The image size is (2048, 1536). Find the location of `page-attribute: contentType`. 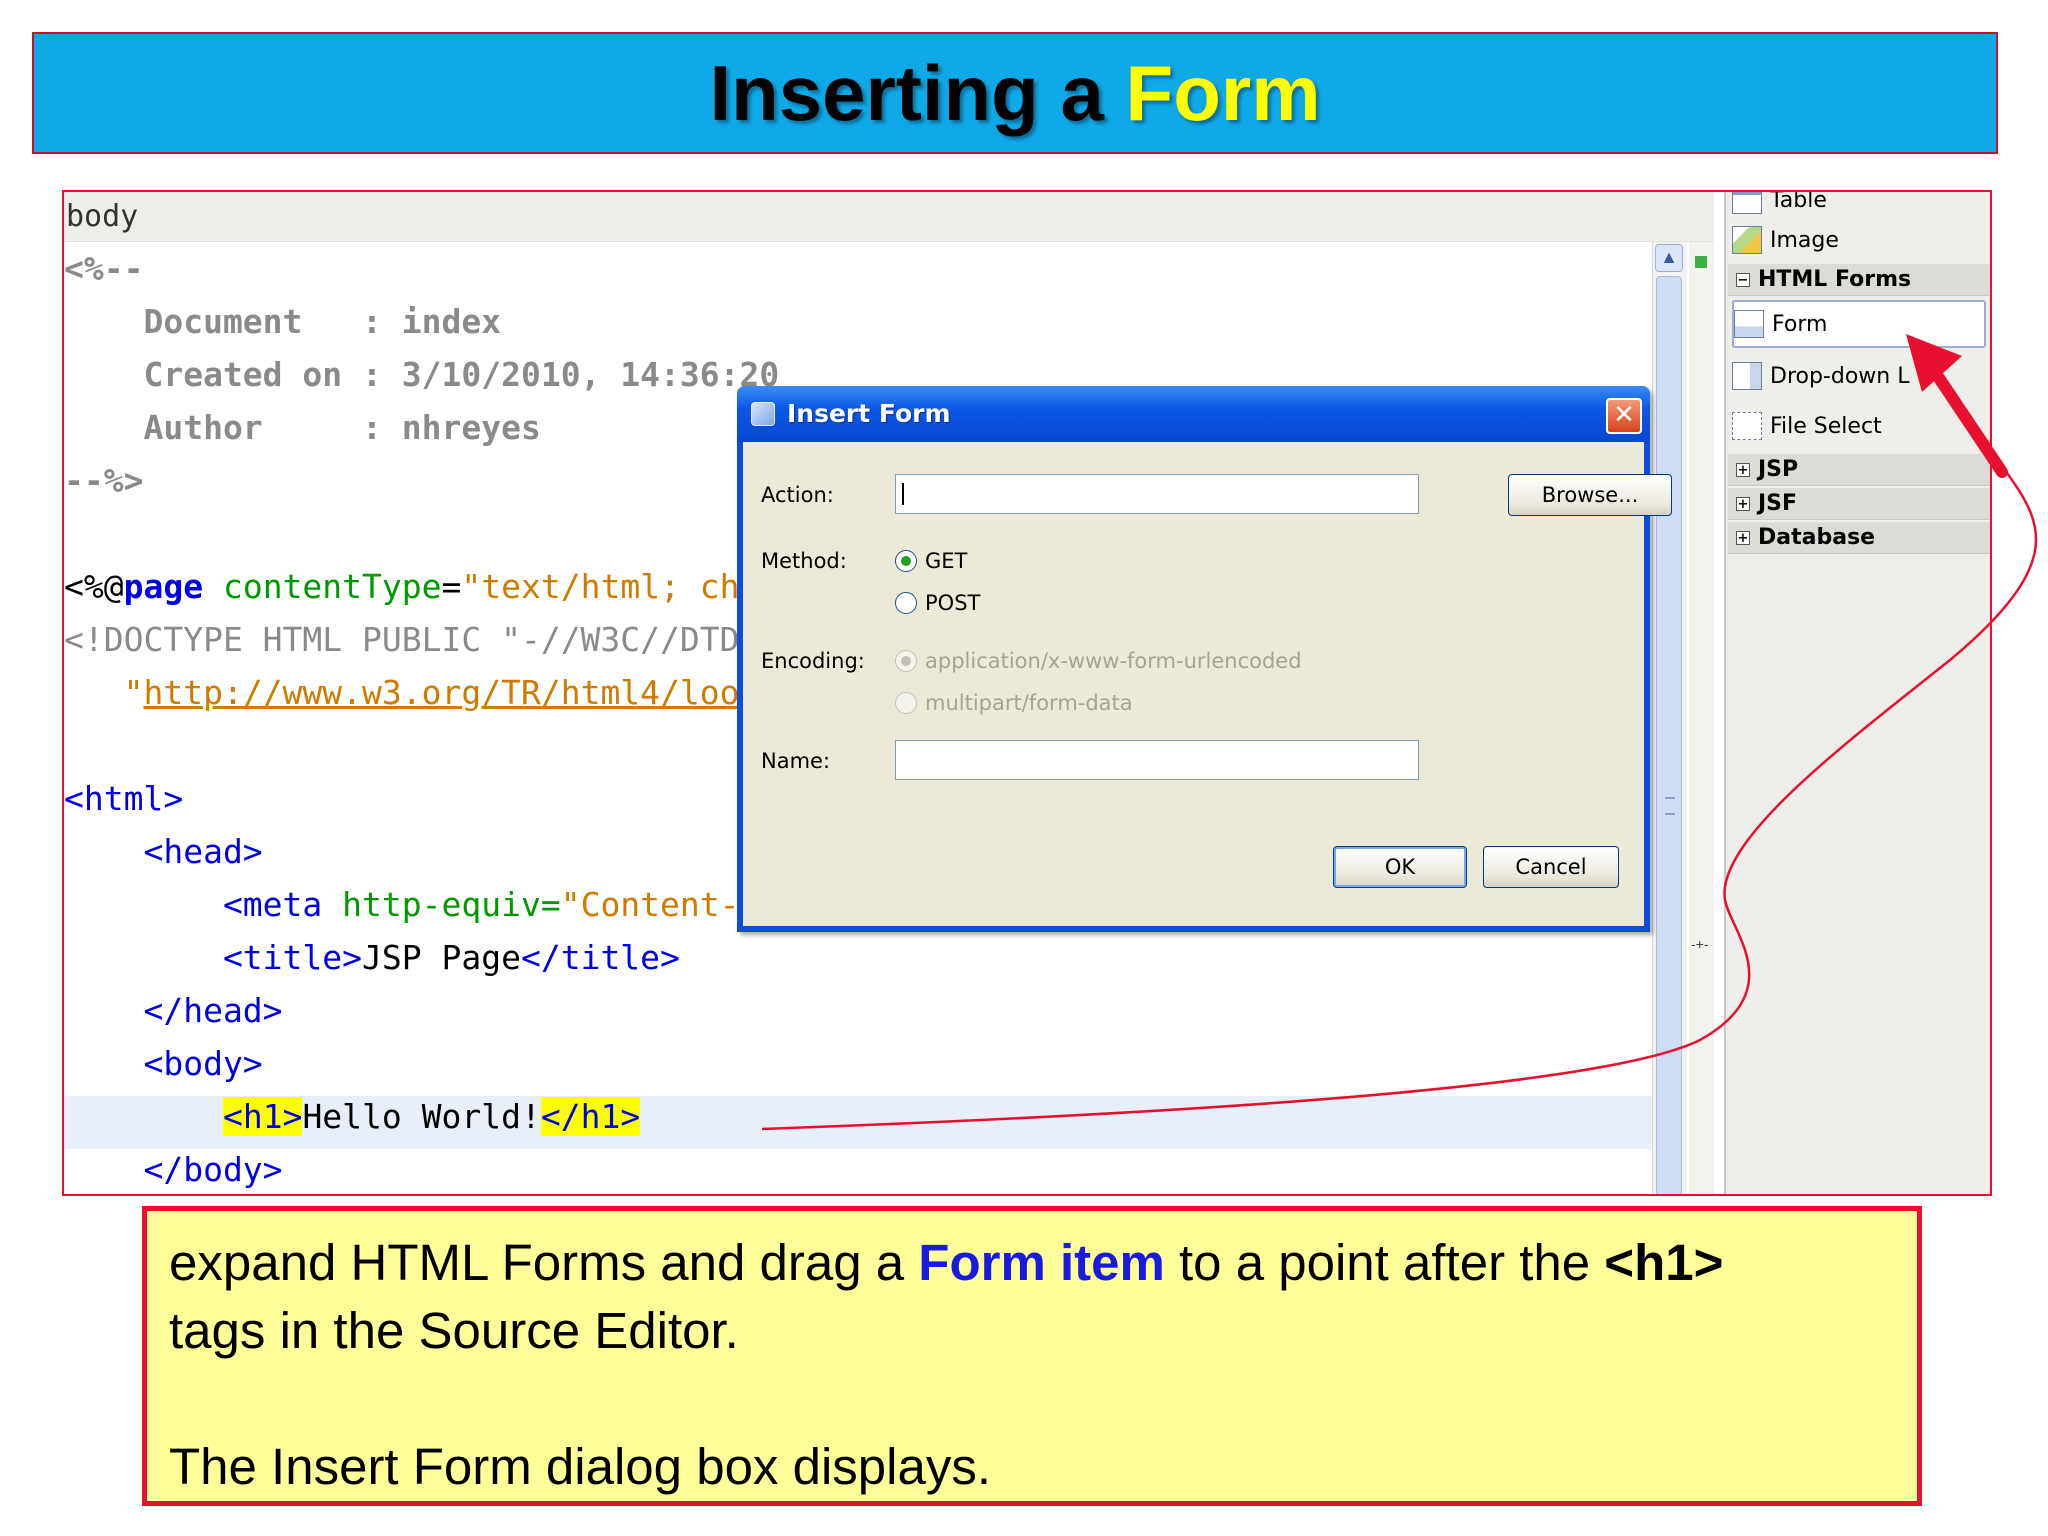

page-attribute: contentType is located at coordinates (322, 586).